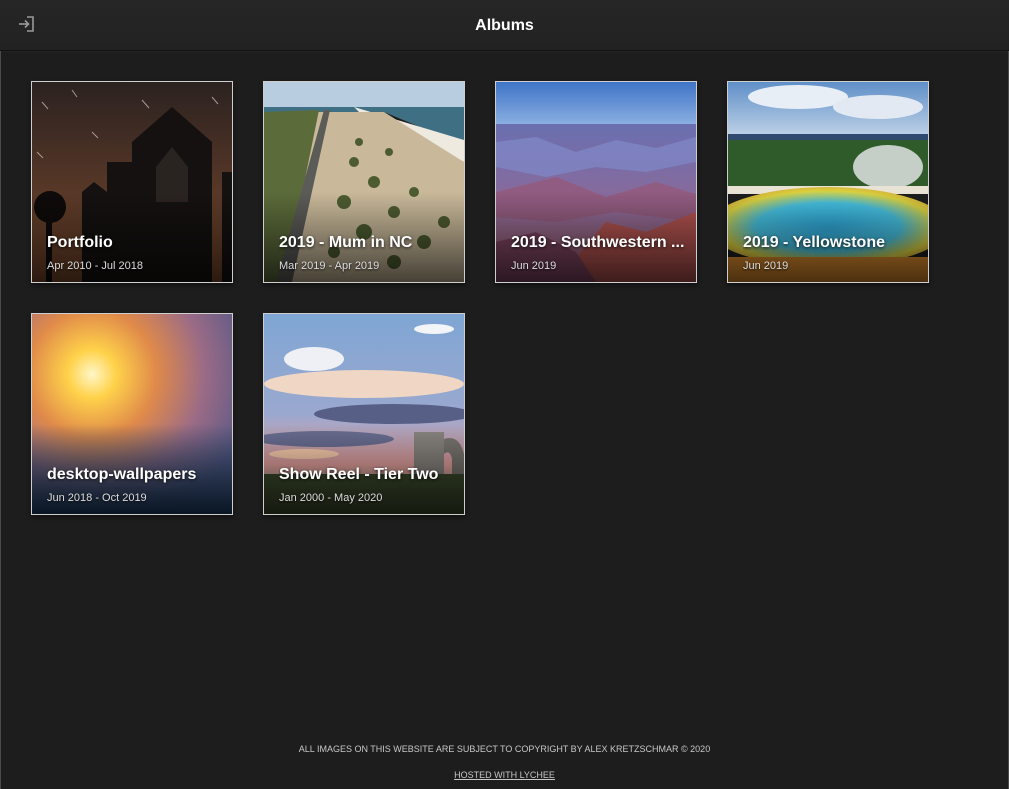 This screenshot has height=789, width=1009. What do you see at coordinates (828, 182) in the screenshot?
I see `album-yellowstone: 2019 - Yellowstone Jun 2019` at bounding box center [828, 182].